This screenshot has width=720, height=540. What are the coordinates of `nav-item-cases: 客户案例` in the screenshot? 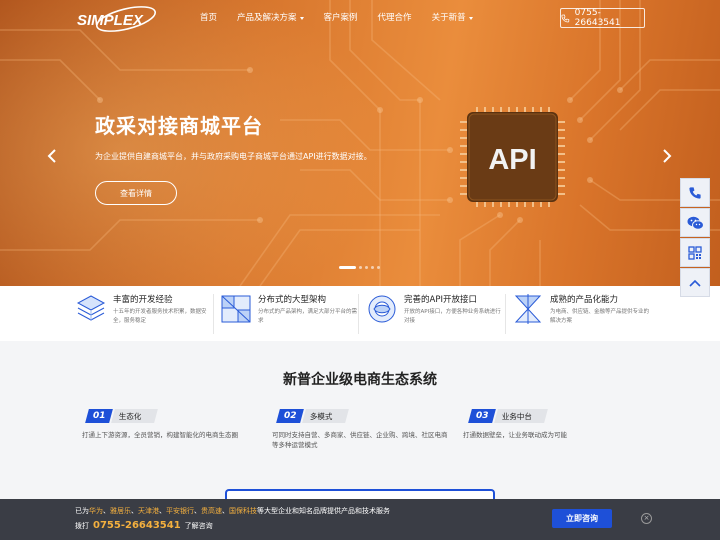 It's located at (341, 18).